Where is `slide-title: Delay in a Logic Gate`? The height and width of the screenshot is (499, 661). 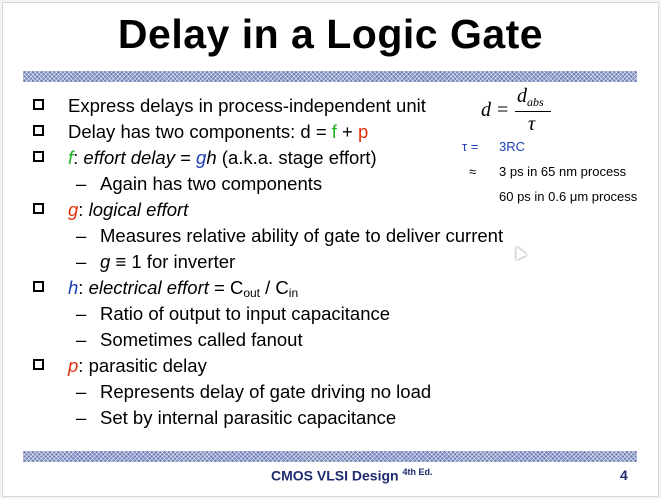 slide-title: Delay in a Logic Gate is located at coordinates (330, 34).